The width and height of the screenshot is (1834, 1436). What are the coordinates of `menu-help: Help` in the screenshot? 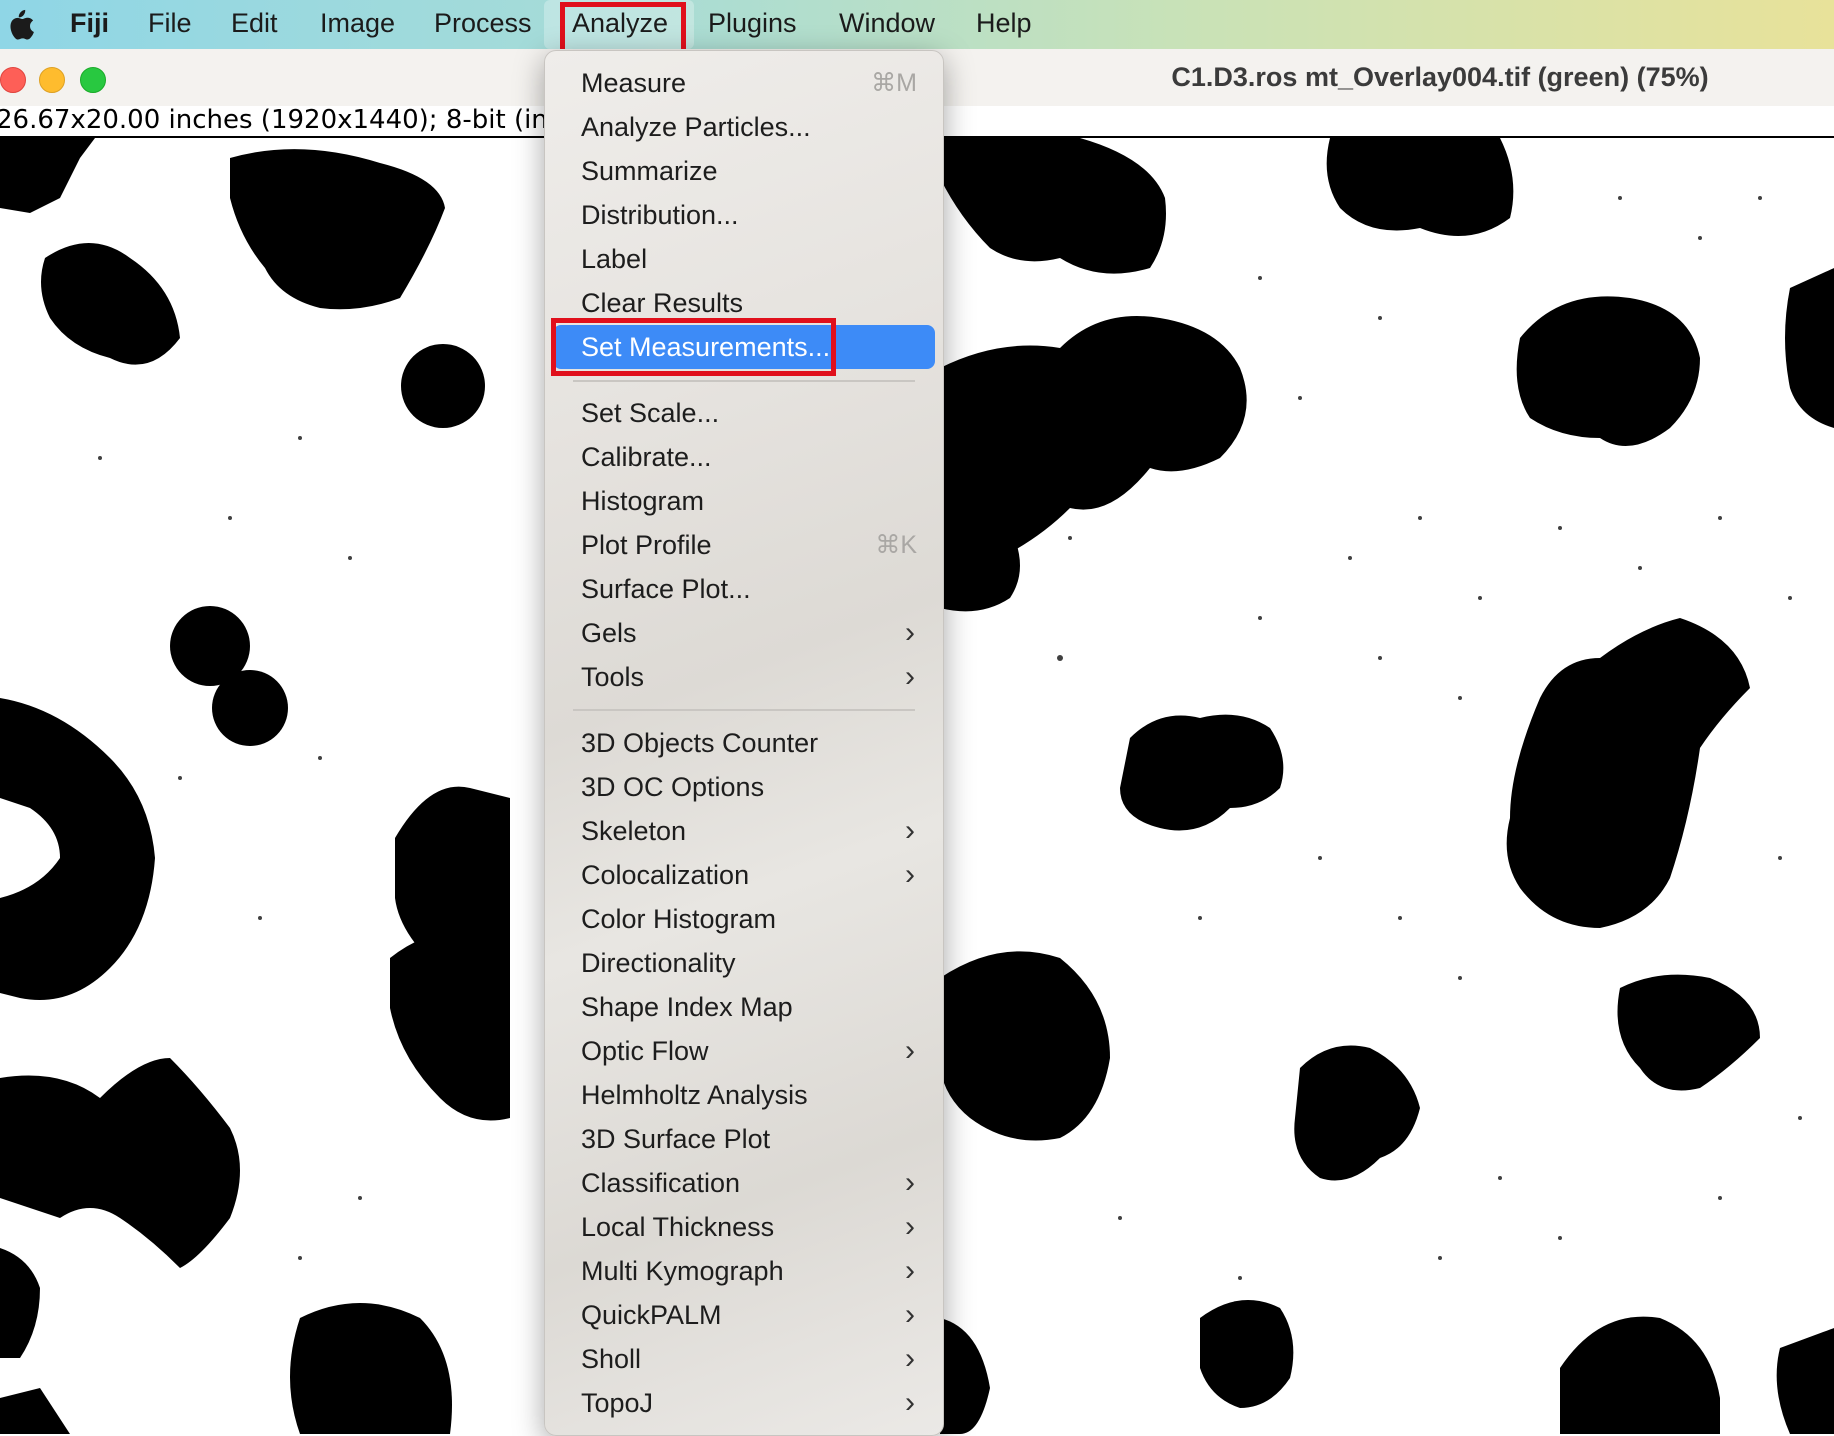 It's located at (1004, 24).